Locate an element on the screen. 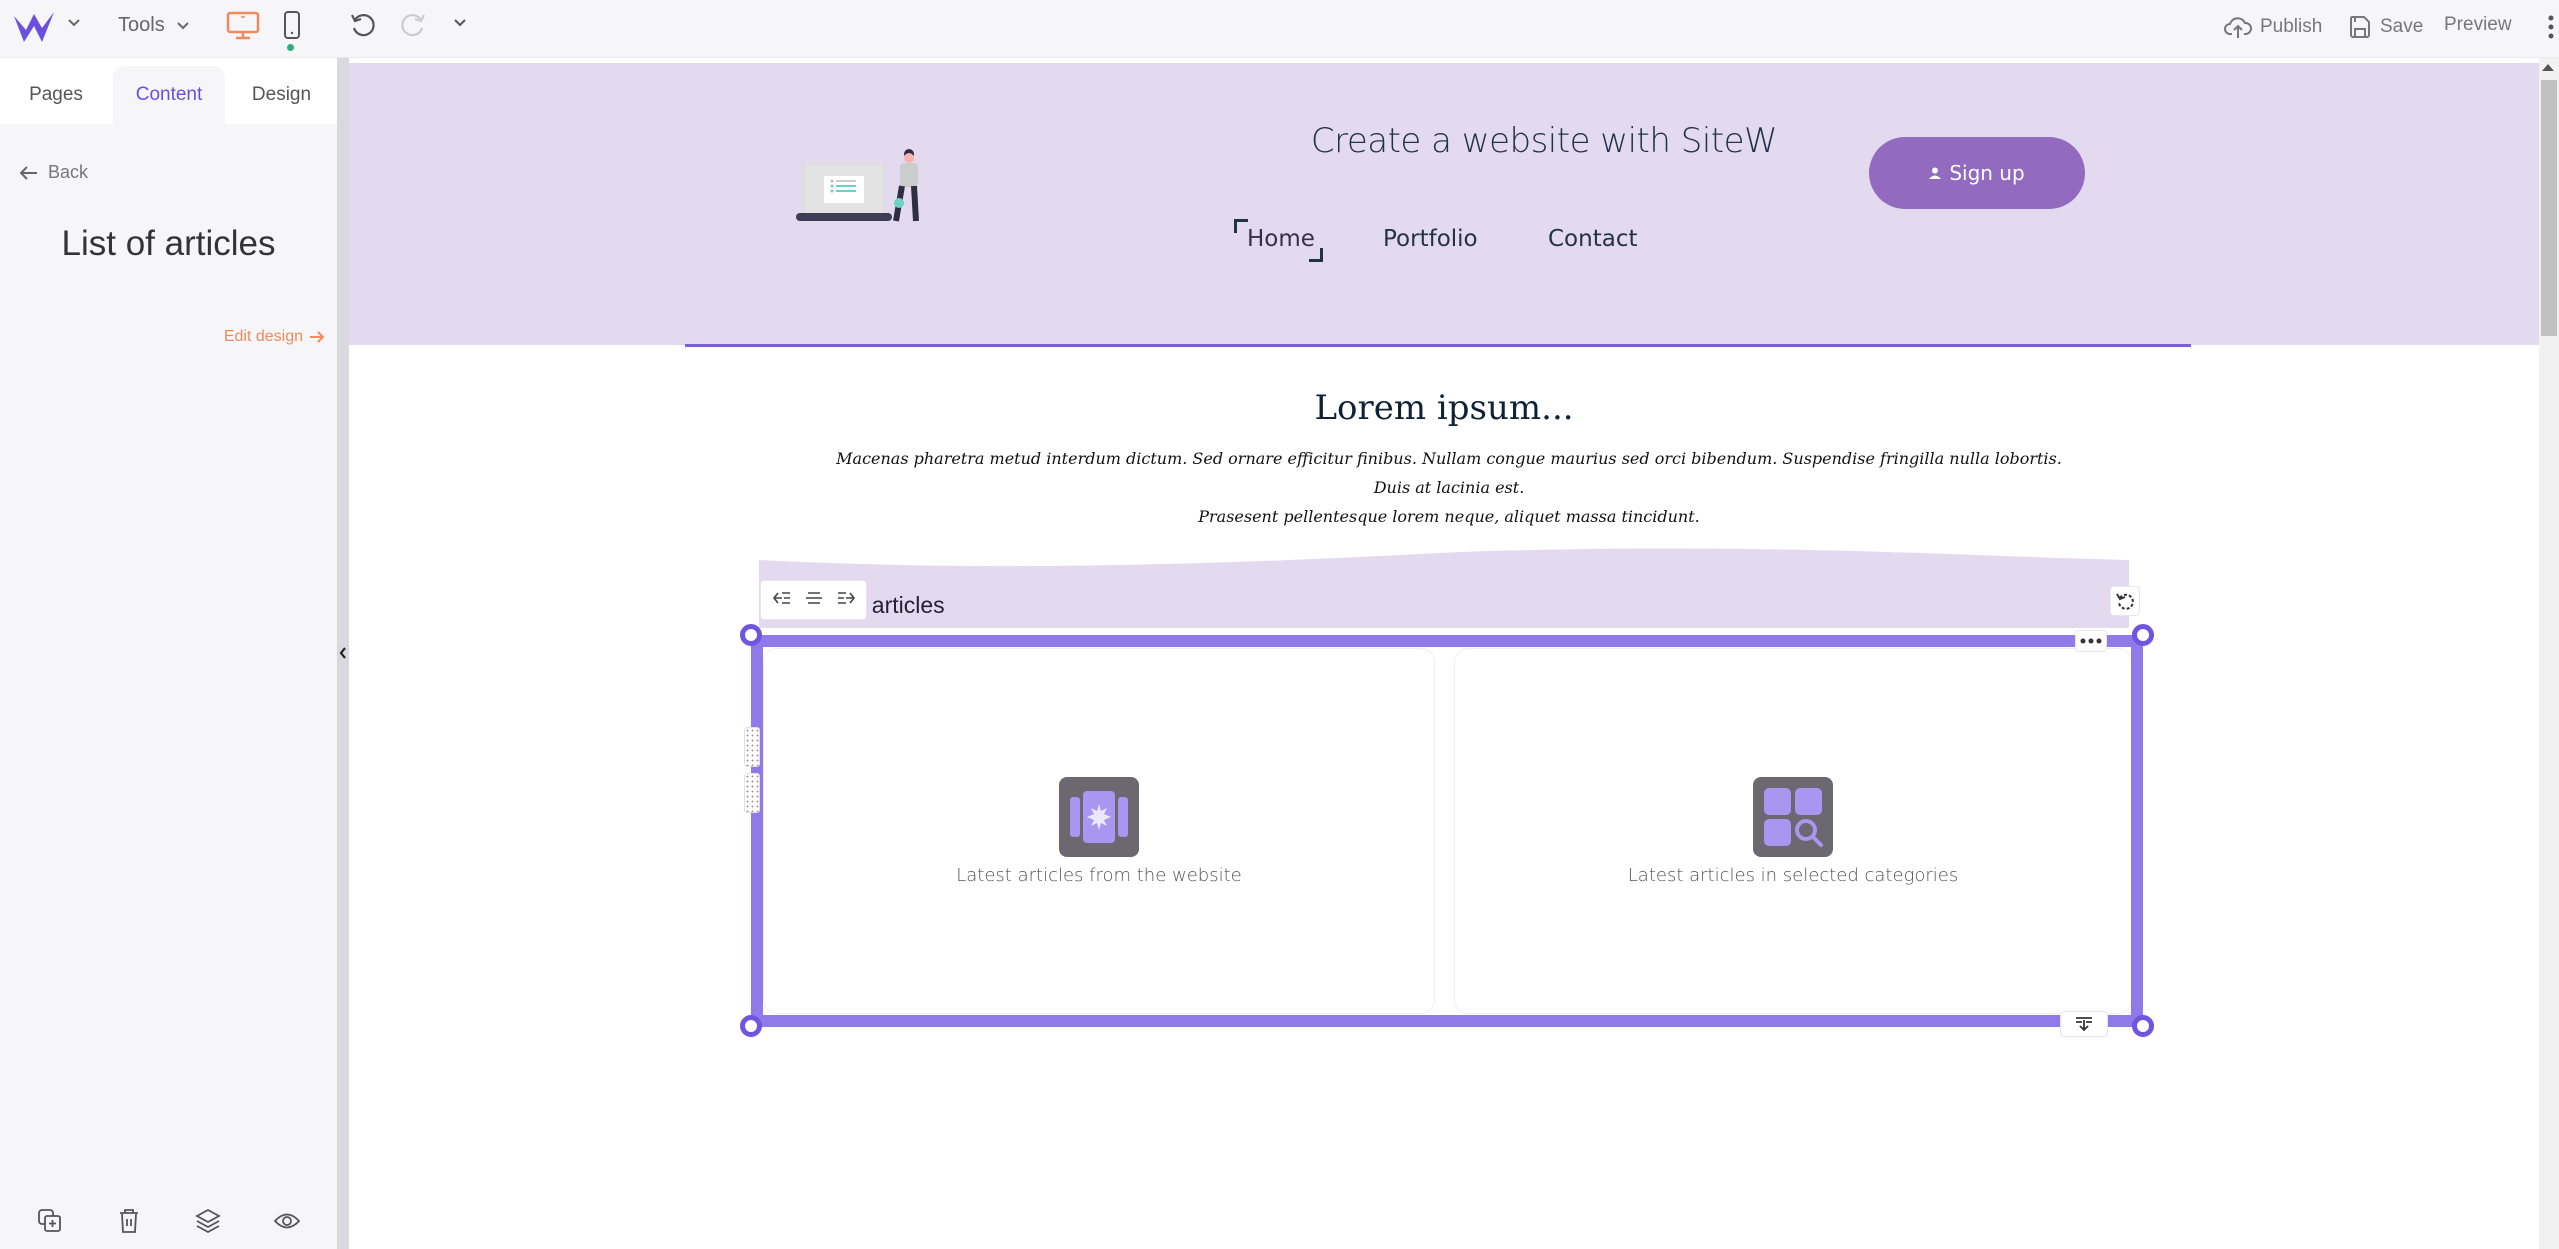 The width and height of the screenshot is (2559, 1249). resize-handle-top-right is located at coordinates (2143, 635).